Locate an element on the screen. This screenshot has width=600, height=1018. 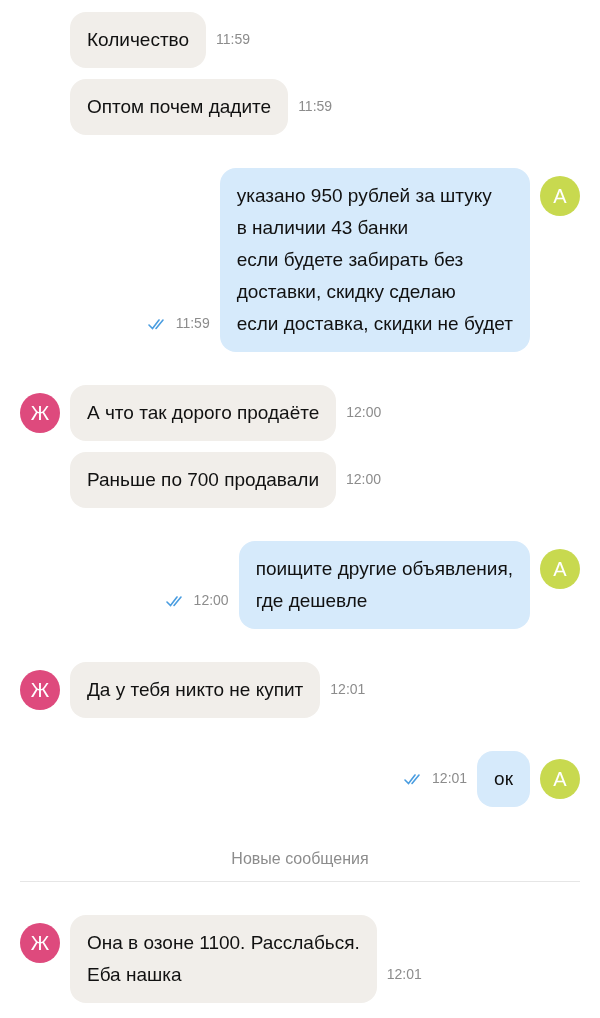
message-bubble: Раньше по 700 продавали is located at coordinates (203, 480).